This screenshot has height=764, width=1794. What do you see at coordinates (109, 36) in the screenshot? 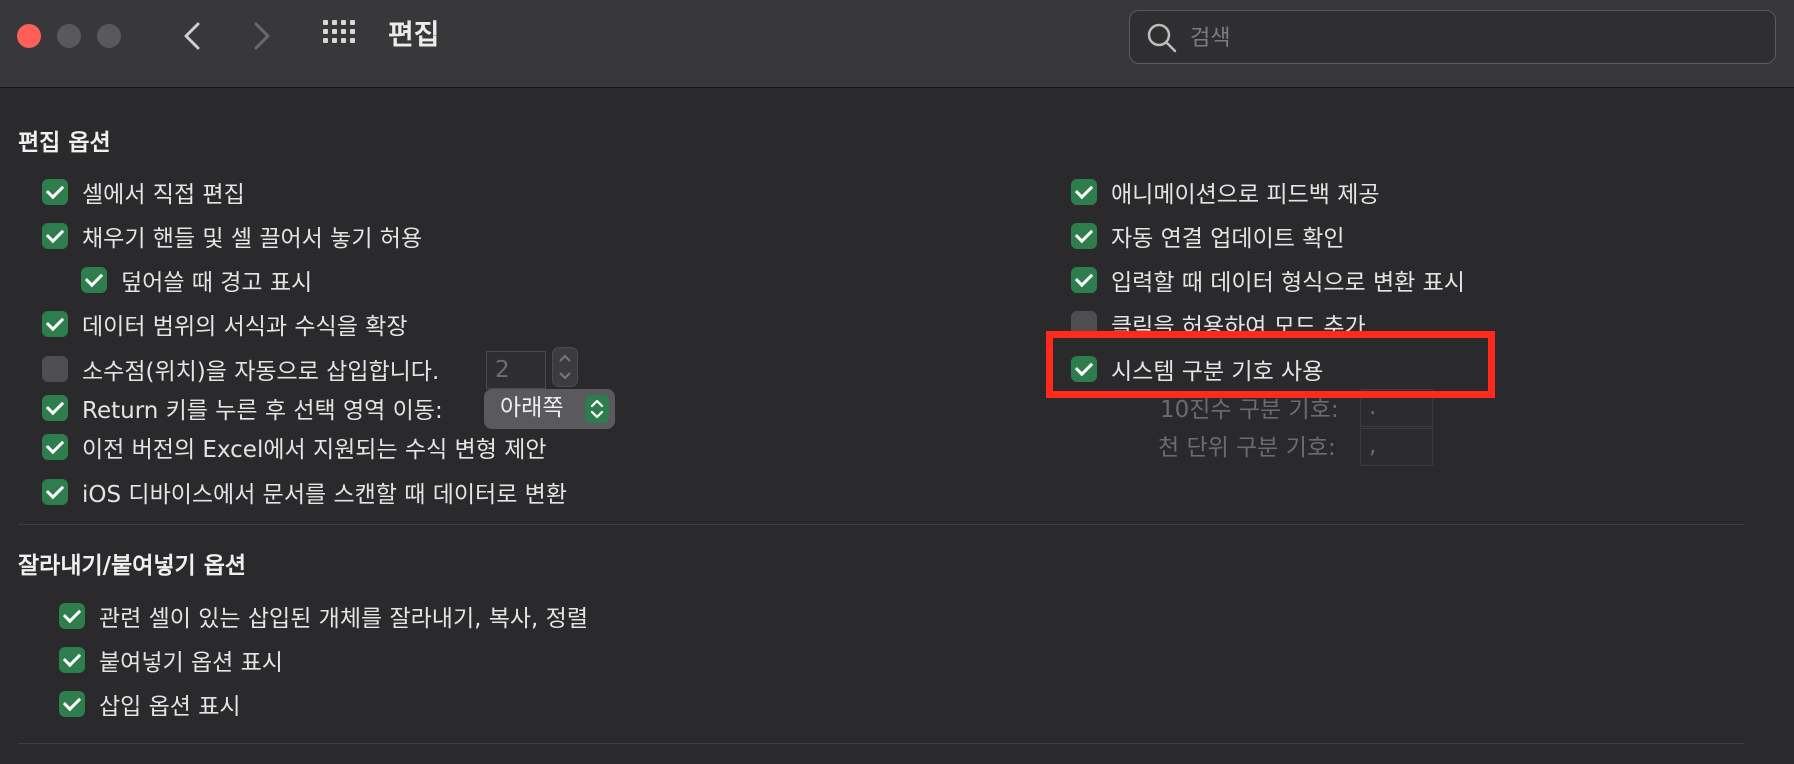
I see `zoom-window-button` at bounding box center [109, 36].